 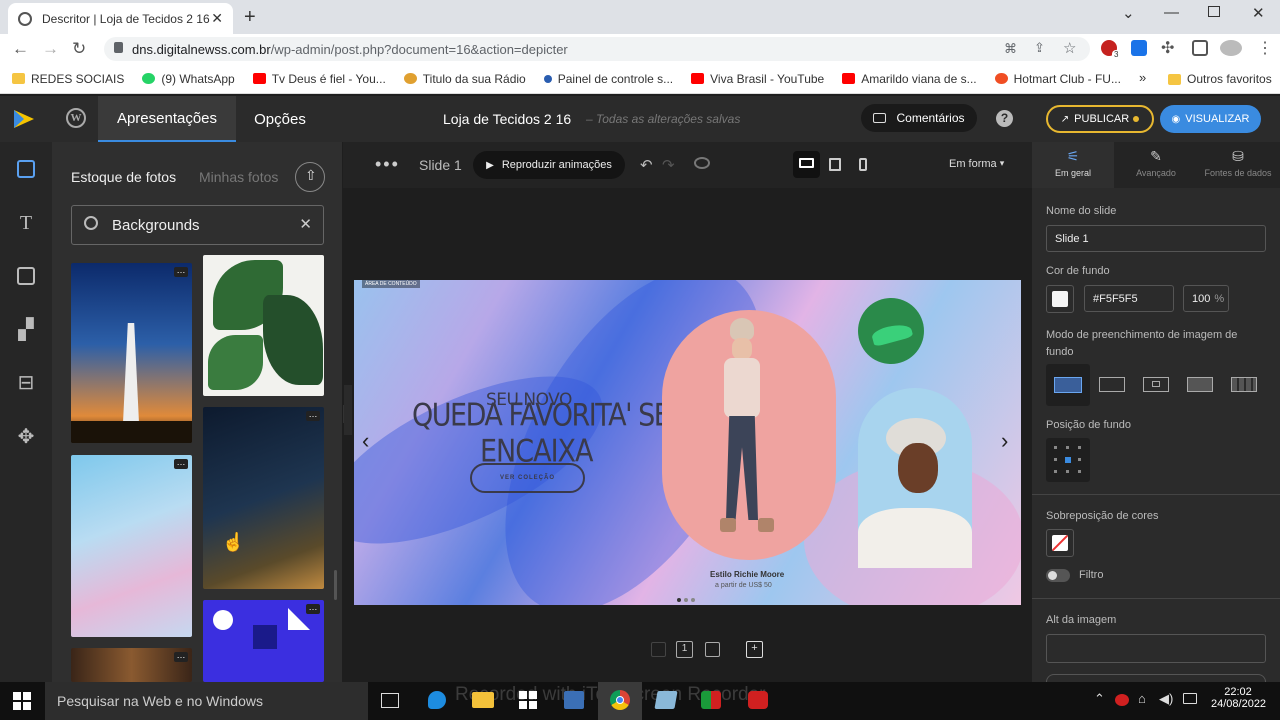 I want to click on back-icon: ←, so click(x=20, y=49).